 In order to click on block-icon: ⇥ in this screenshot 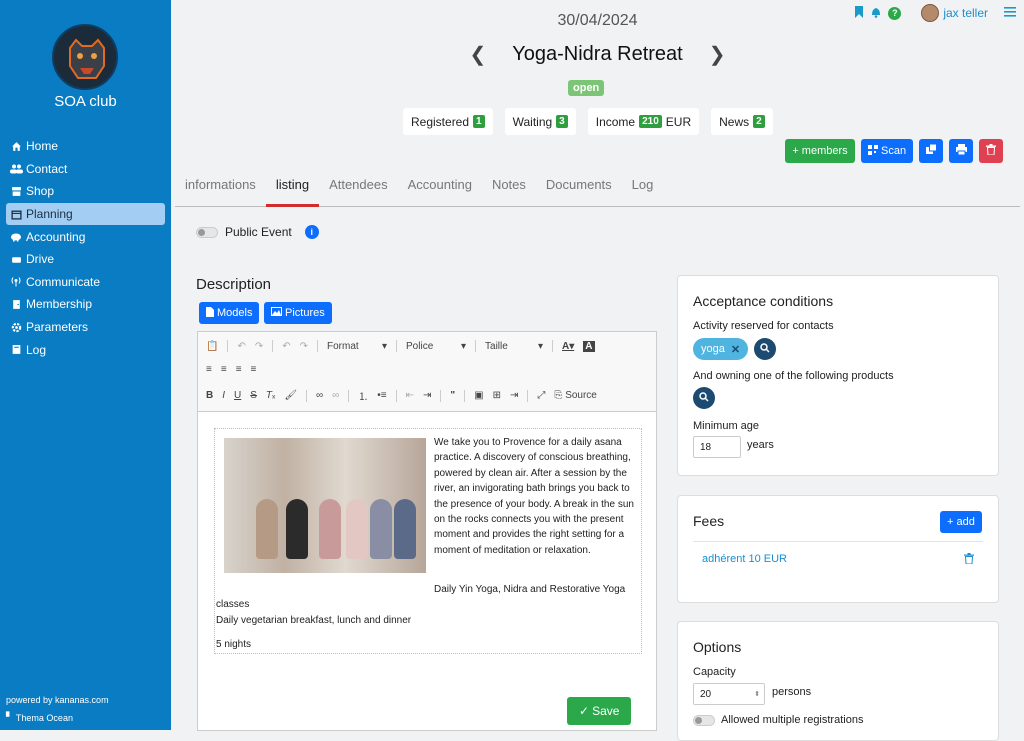, I will do `click(514, 395)`.